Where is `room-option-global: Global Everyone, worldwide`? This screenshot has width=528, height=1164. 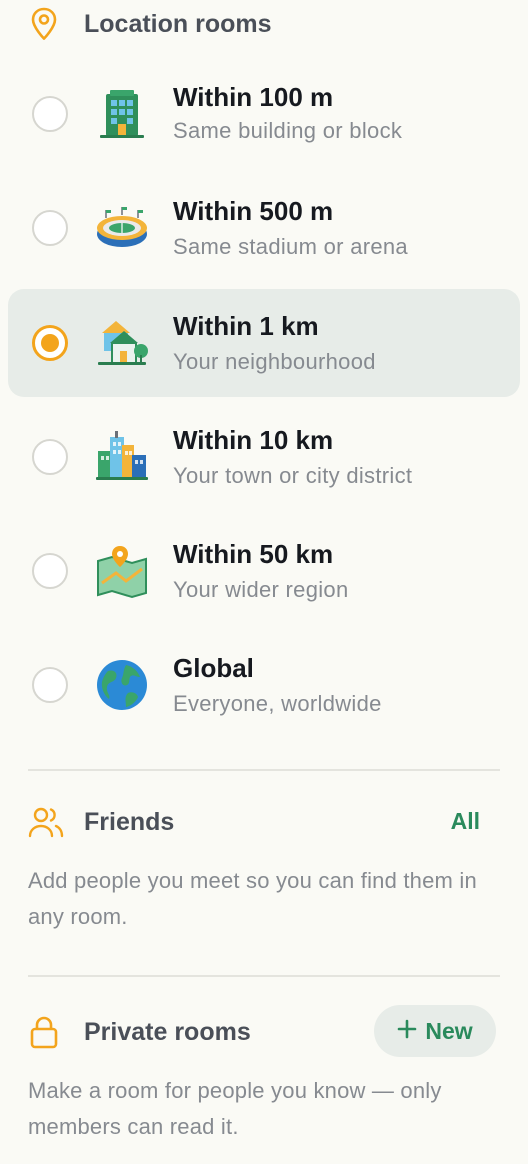 room-option-global: Global Everyone, worldwide is located at coordinates (264, 685).